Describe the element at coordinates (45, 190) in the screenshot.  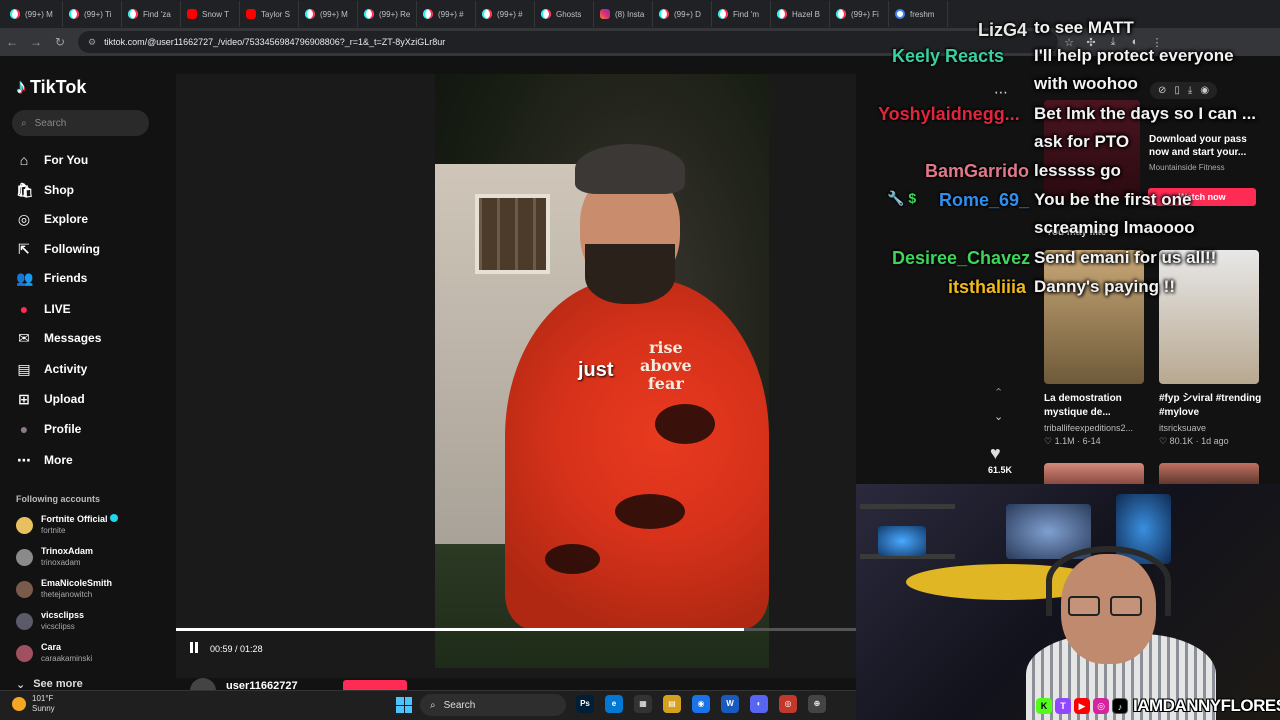
I see `sidebar-item-shop: 🛍 Shop` at that location.